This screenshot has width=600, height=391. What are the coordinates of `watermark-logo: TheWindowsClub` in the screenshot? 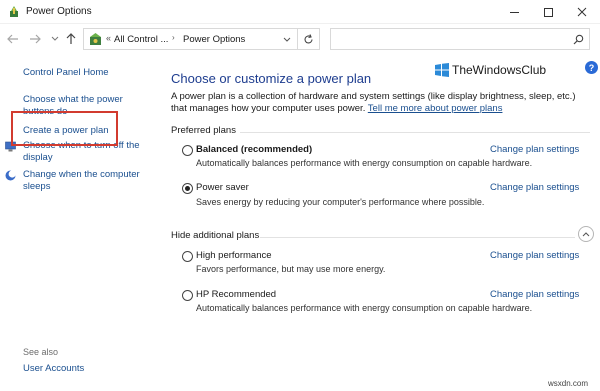 It's located at (490, 70).